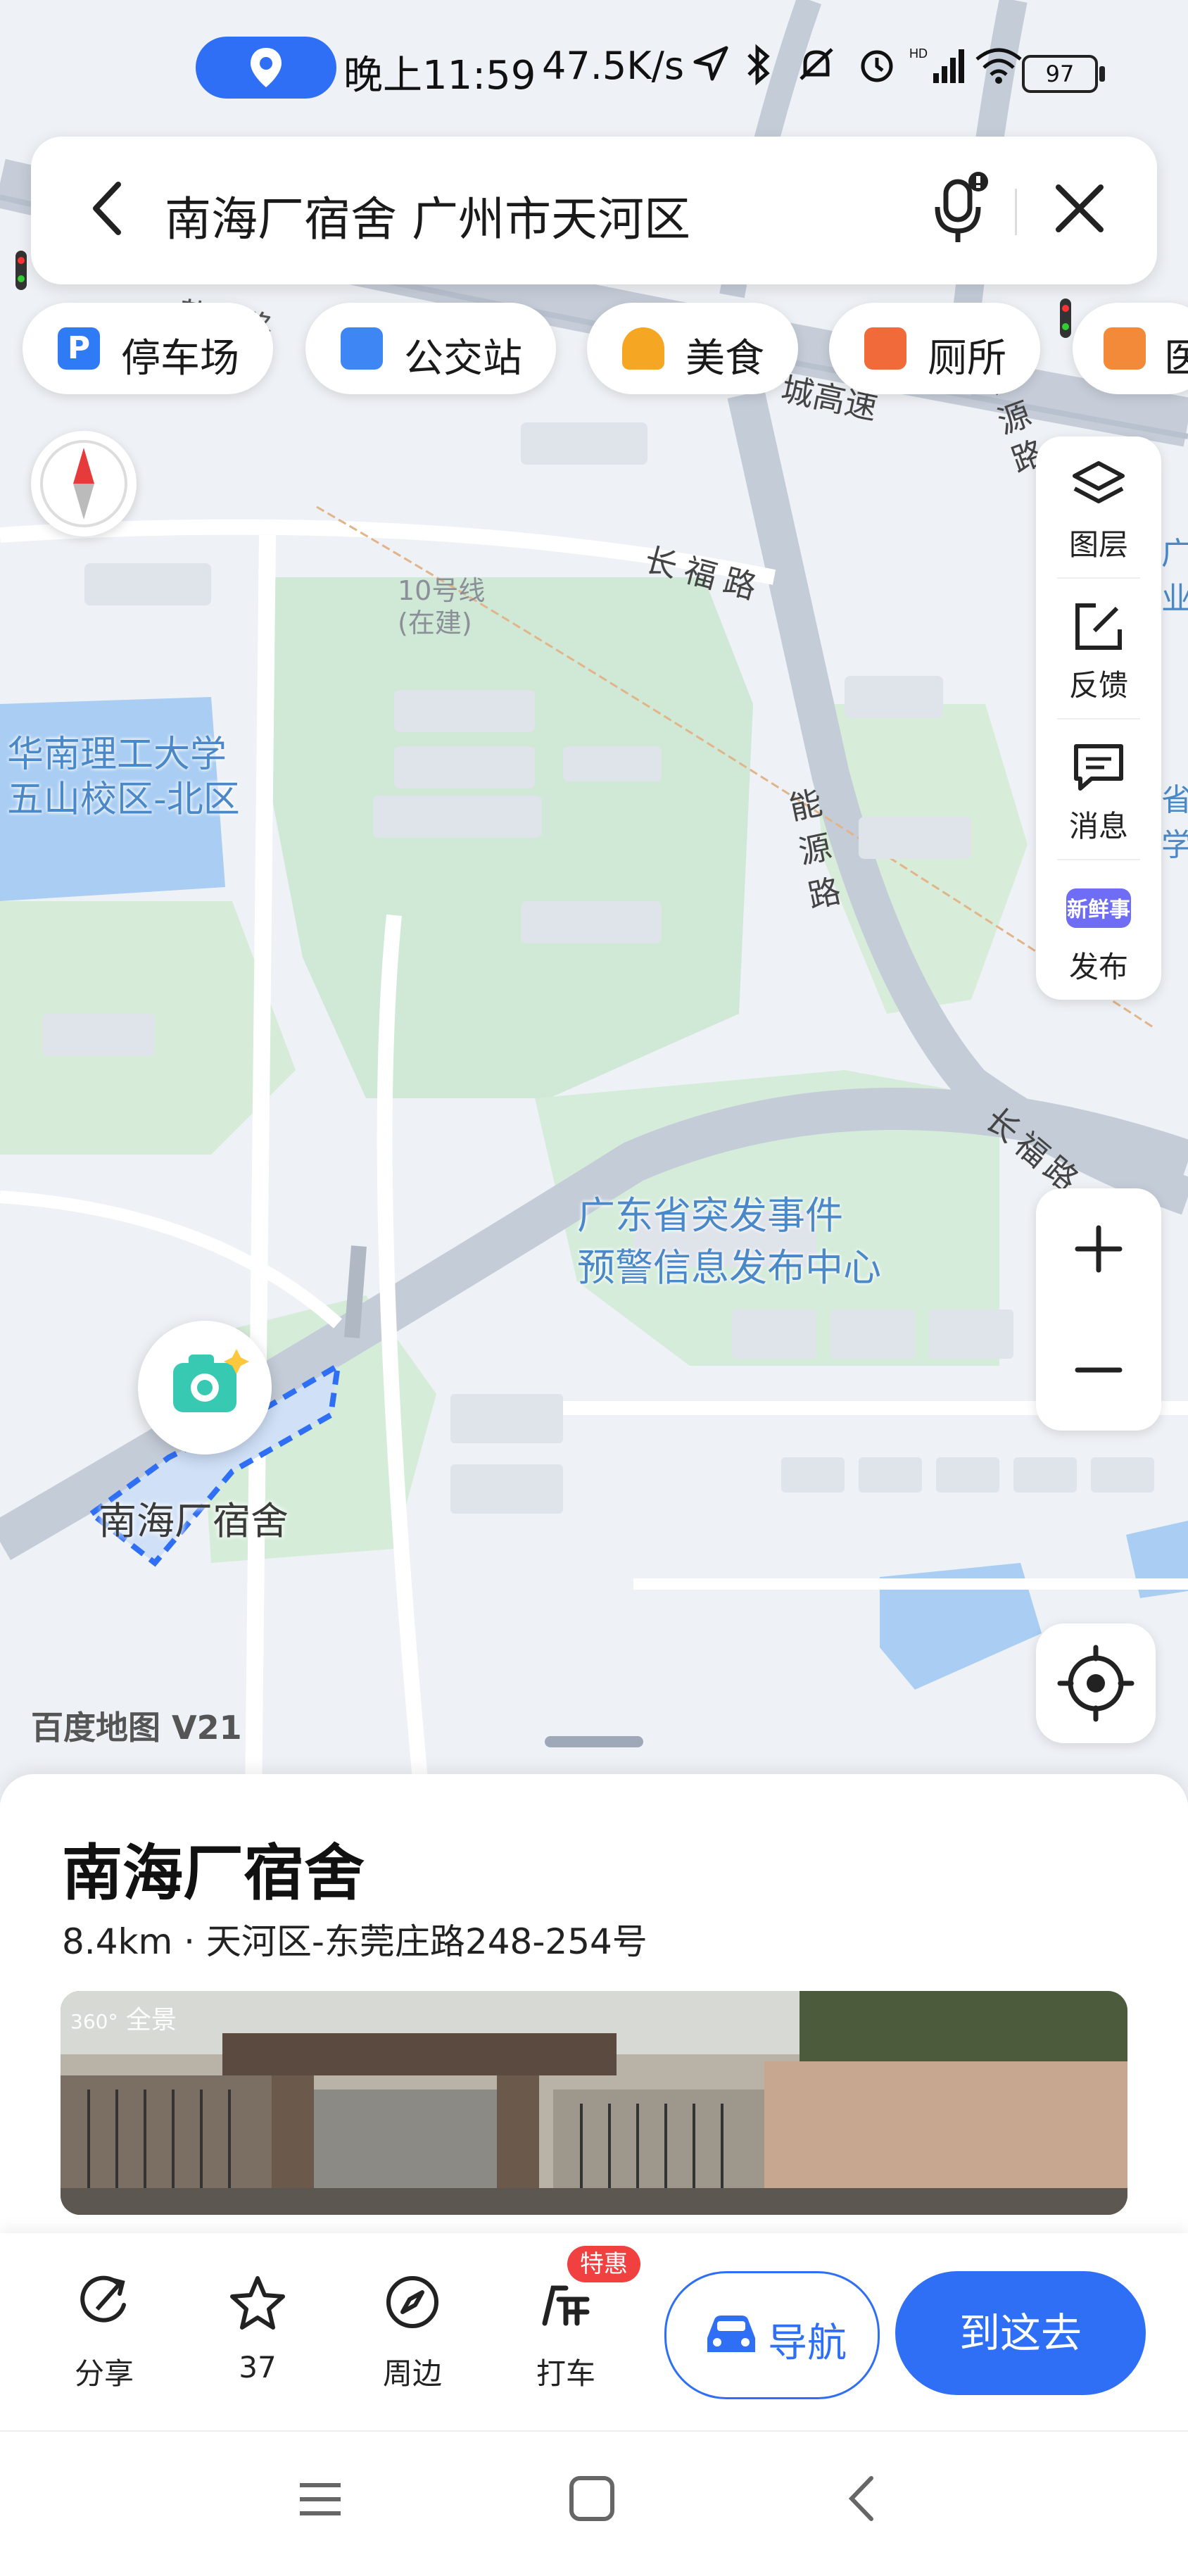 The width and height of the screenshot is (1188, 2576). What do you see at coordinates (180, 359) in the screenshot?
I see `chip-label: 停车场` at bounding box center [180, 359].